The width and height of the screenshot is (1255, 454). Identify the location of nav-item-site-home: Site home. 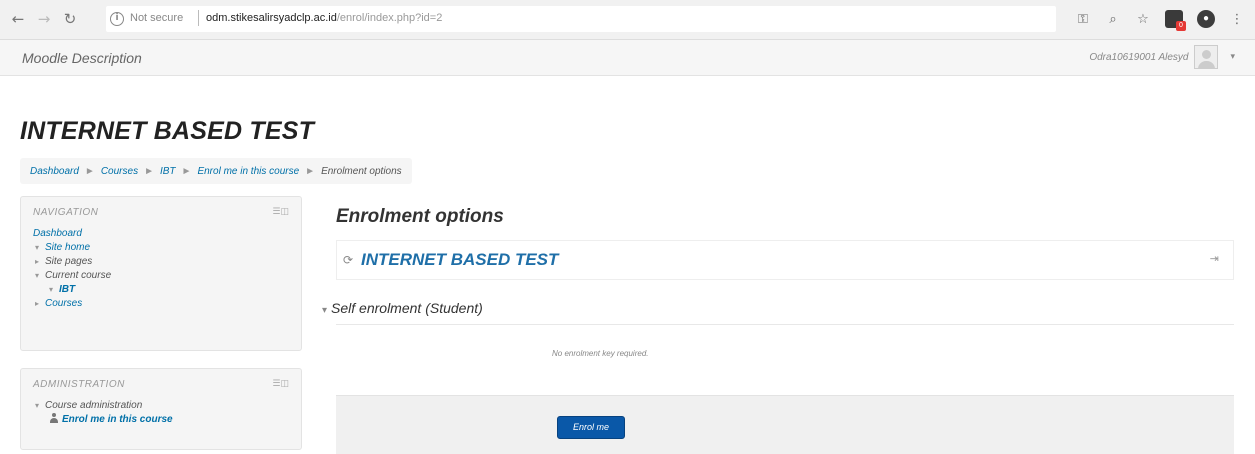
(67, 247).